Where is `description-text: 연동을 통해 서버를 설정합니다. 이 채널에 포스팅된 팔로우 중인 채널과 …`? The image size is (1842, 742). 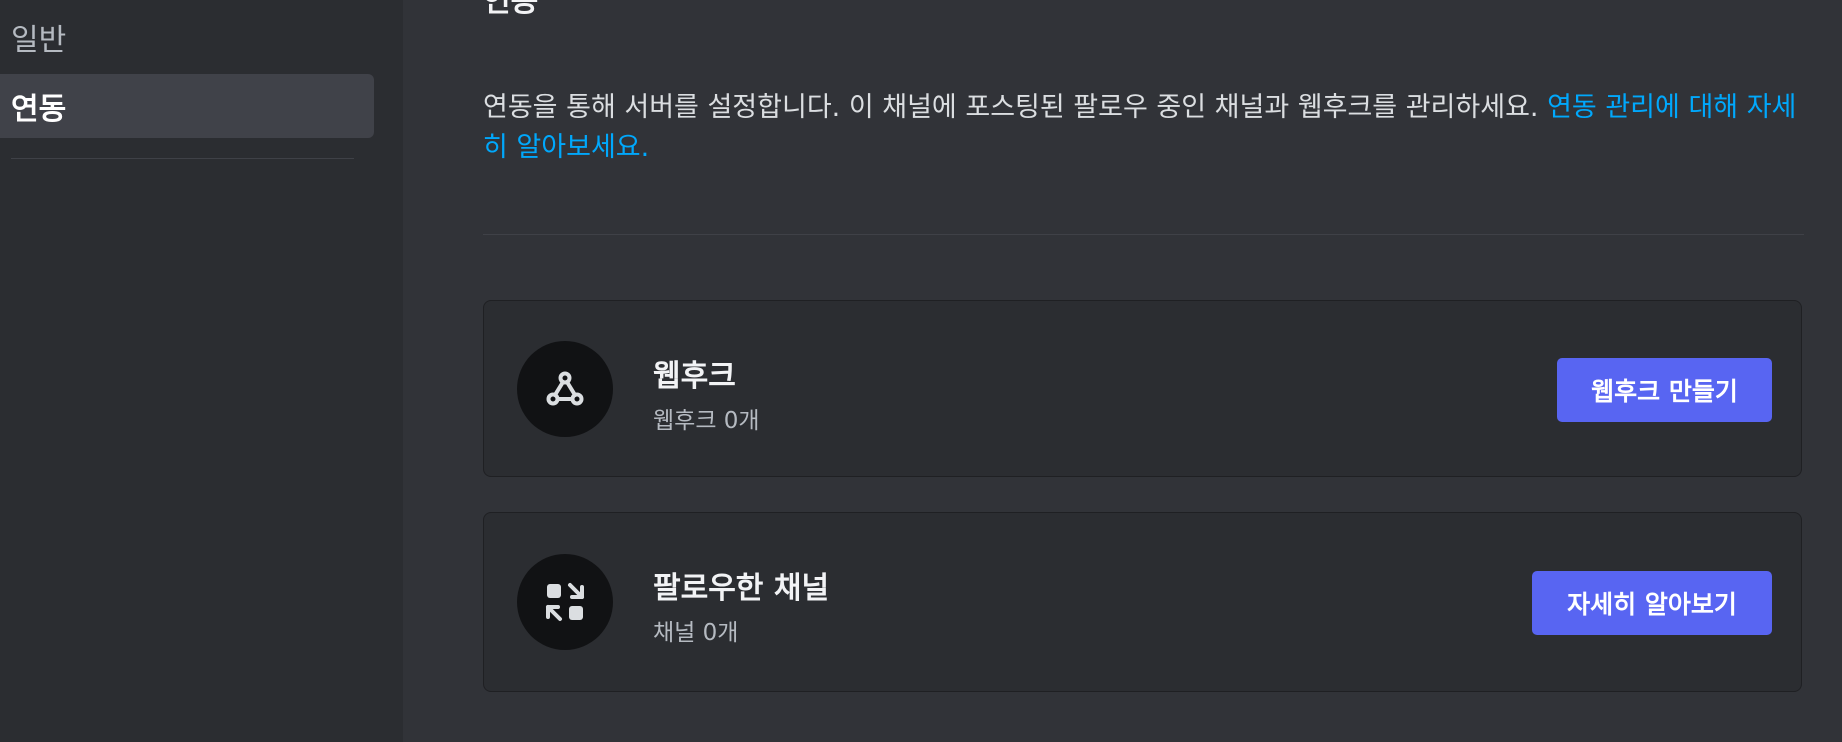 description-text: 연동을 통해 서버를 설정합니다. 이 채널에 포스팅된 팔로우 중인 채널과 … is located at coordinates (1015, 107).